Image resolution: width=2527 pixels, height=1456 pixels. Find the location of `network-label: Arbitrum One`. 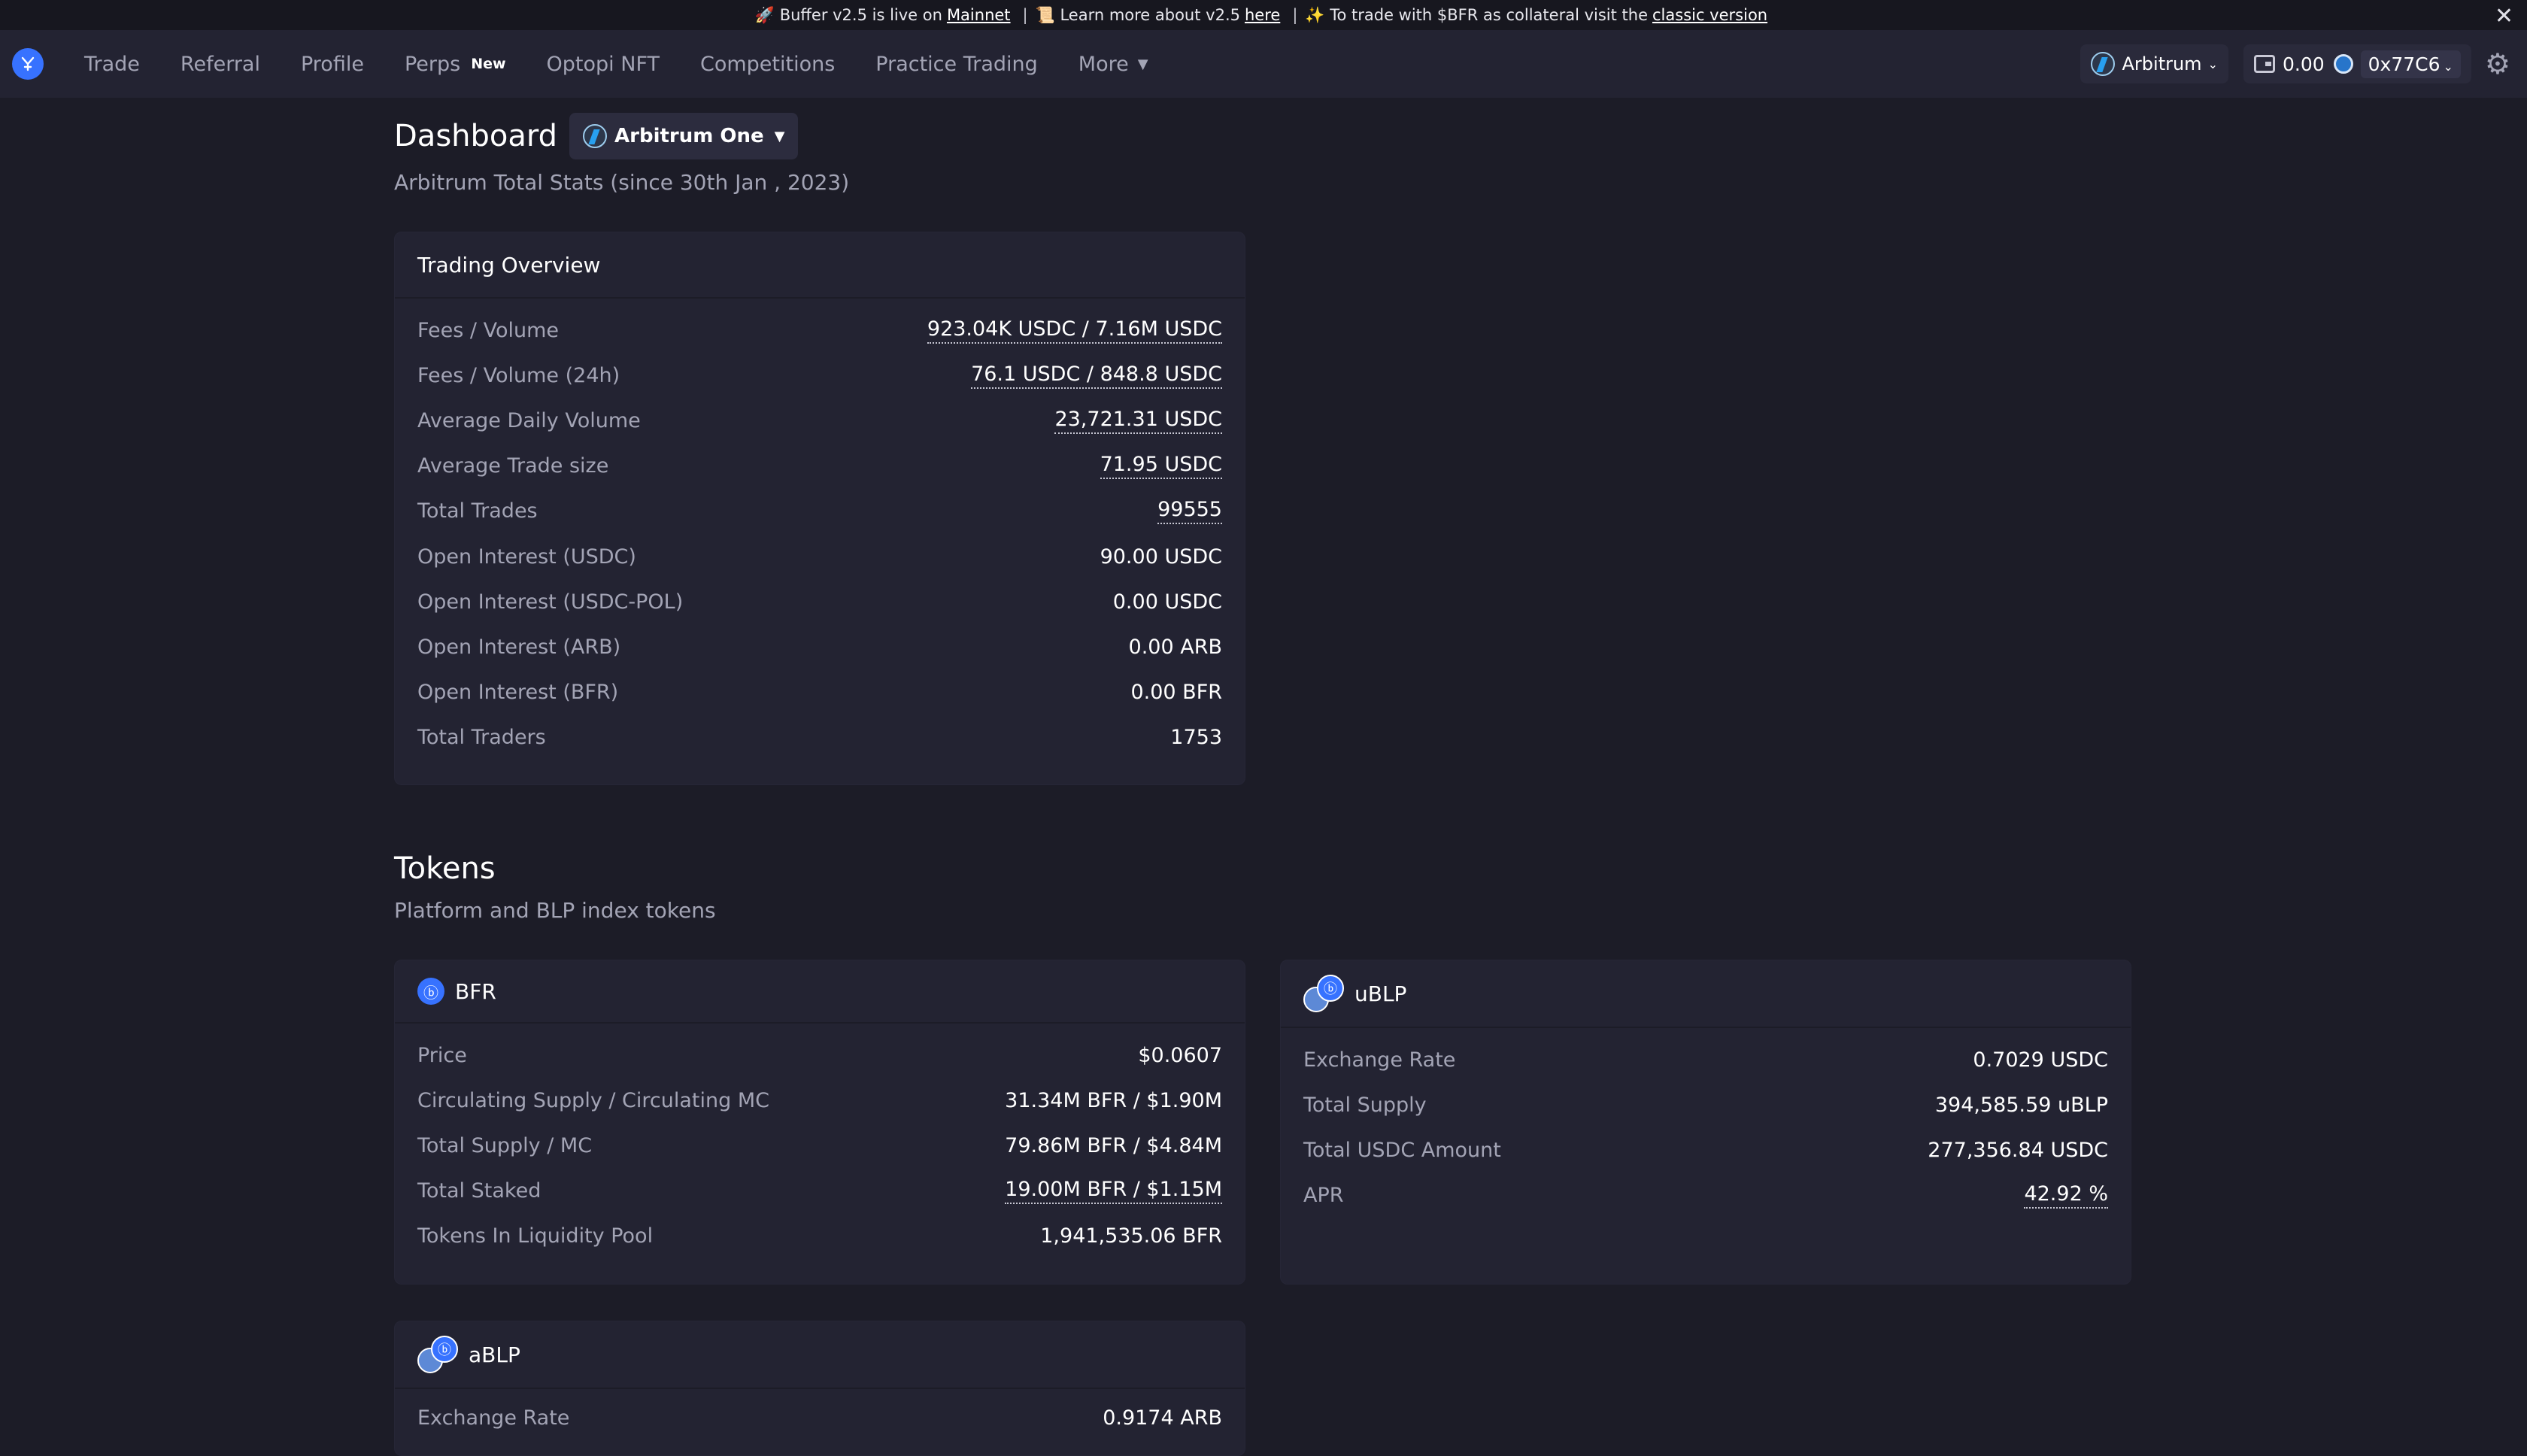

network-label: Arbitrum One is located at coordinates (689, 136).